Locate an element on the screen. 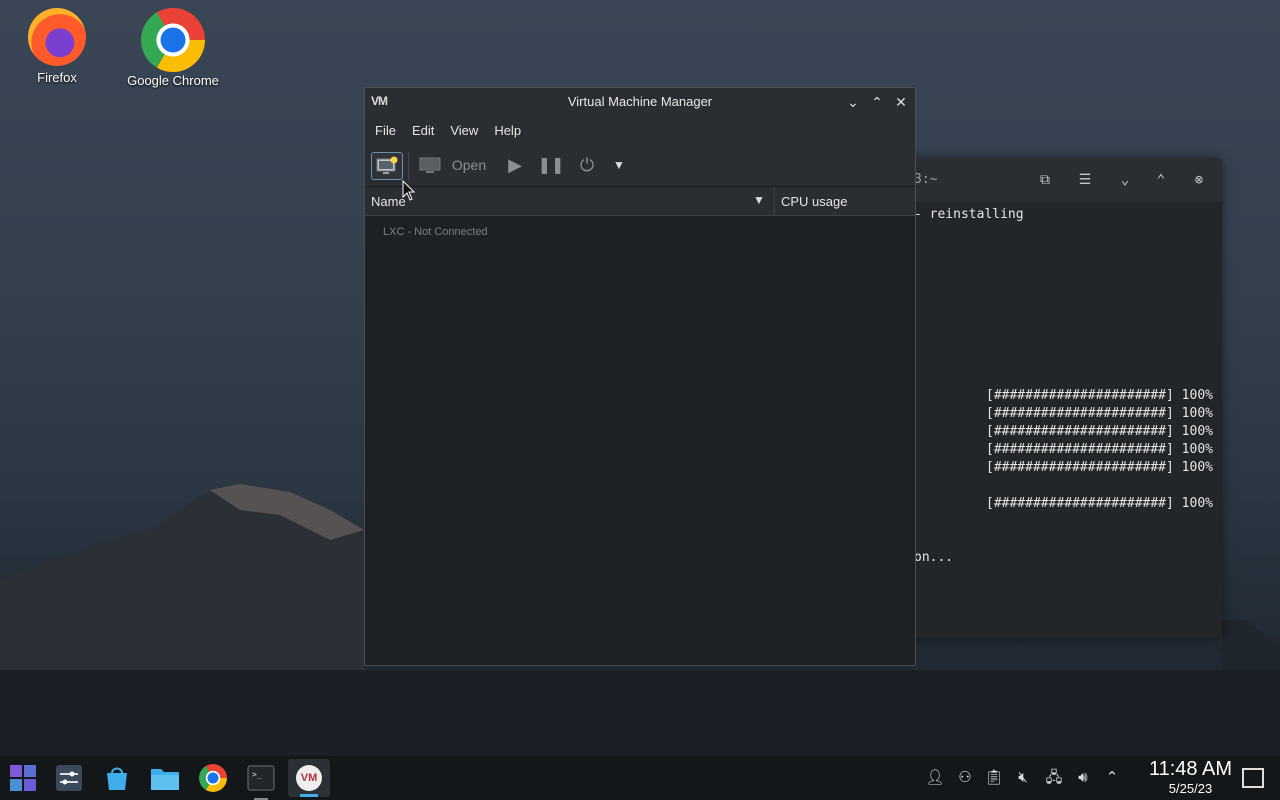 The height and width of the screenshot is (800, 1280). desktop-icon-label: Firefox is located at coordinates (57, 77).